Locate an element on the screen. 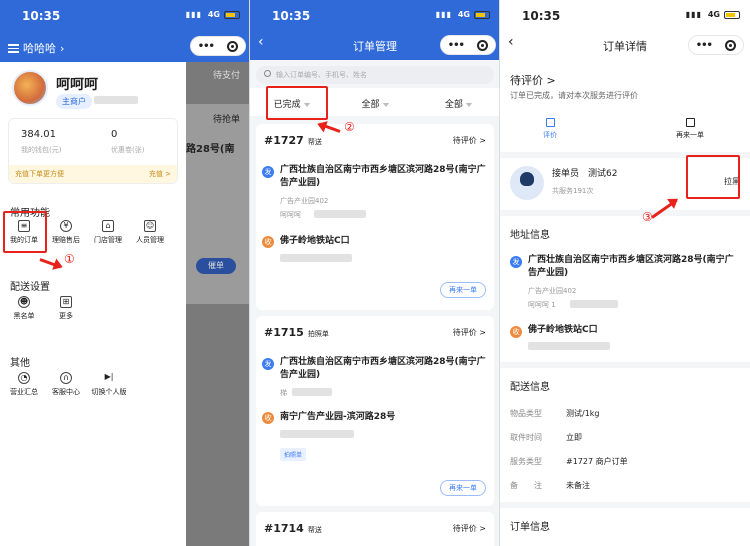 The image size is (750, 546). menu-store-management: ⌂ 门店管理 is located at coordinates (108, 232).